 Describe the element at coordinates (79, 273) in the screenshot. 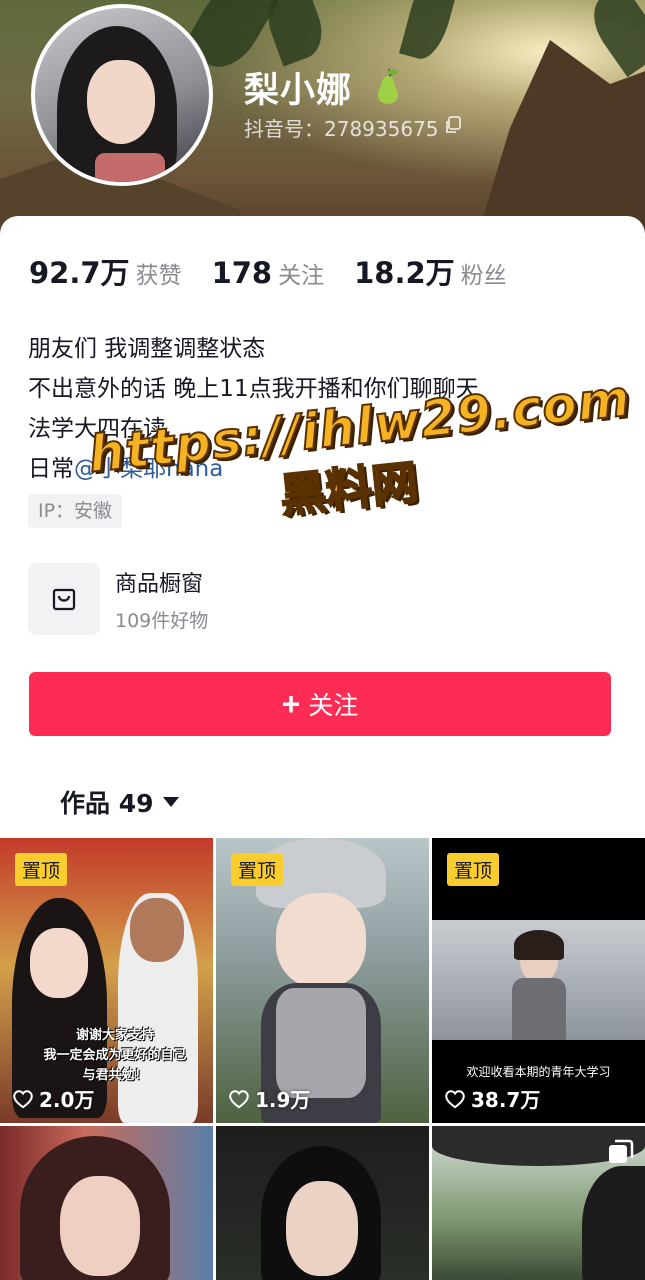

I see `likes-count: 92.7万` at that location.